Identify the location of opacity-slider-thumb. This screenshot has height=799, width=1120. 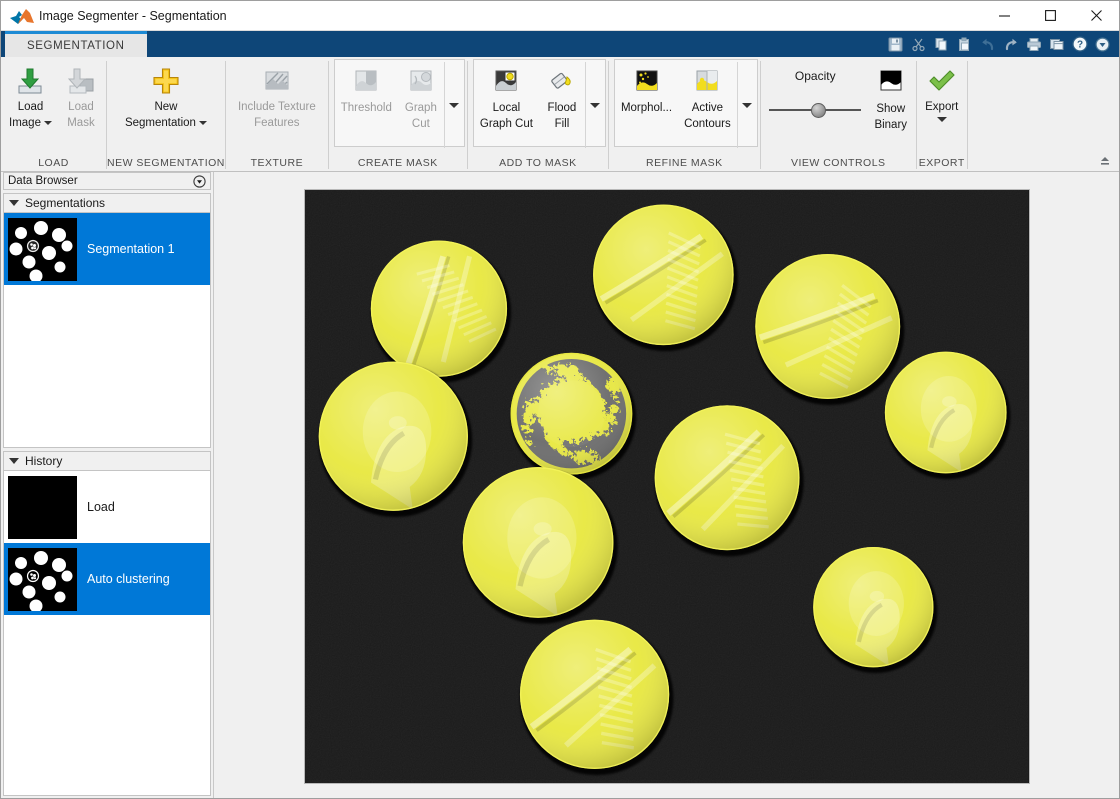
(819, 110).